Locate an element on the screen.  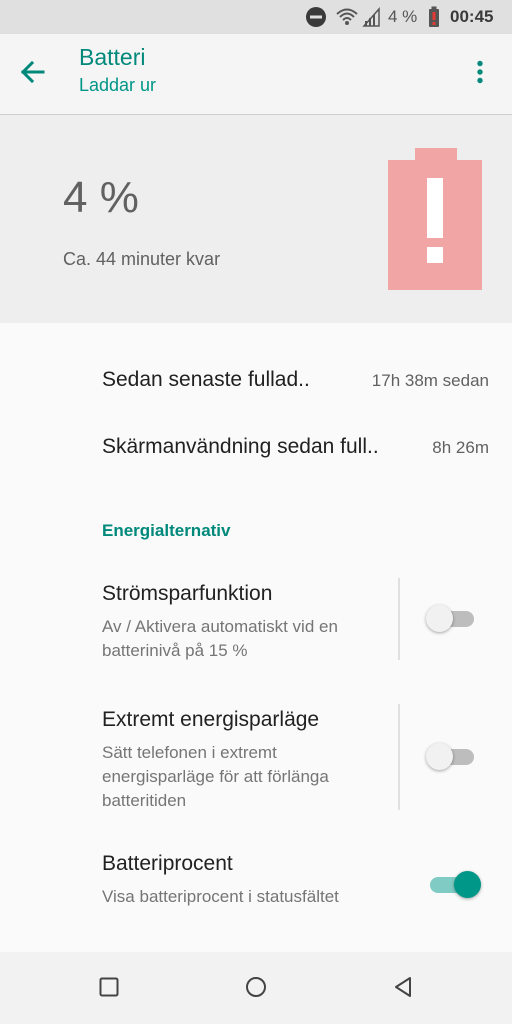
home-circle-icon is located at coordinates (256, 989).